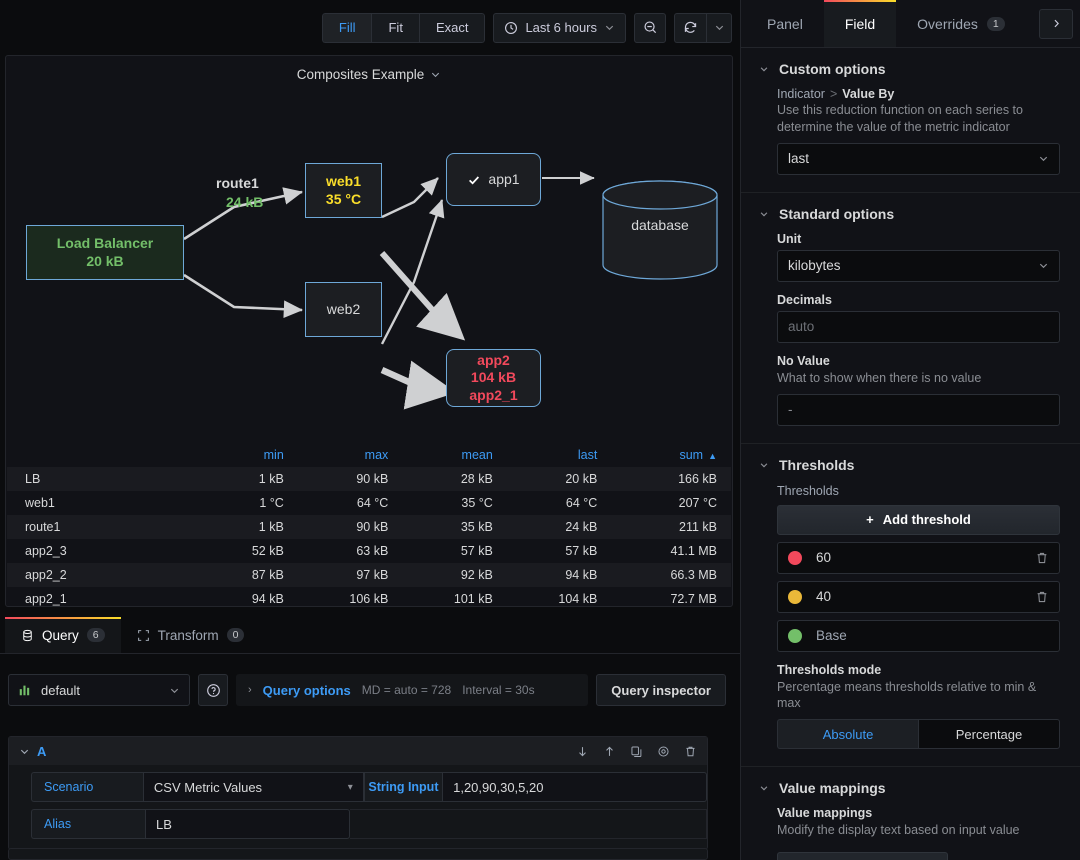 This screenshot has height=860, width=1080. What do you see at coordinates (961, 23) in the screenshot?
I see `tab-overrides: Overrides 1` at bounding box center [961, 23].